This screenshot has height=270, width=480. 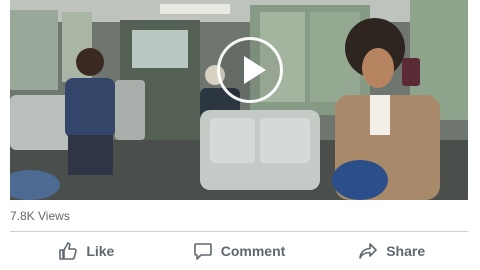 I want to click on like-icon, so click(x=68, y=251).